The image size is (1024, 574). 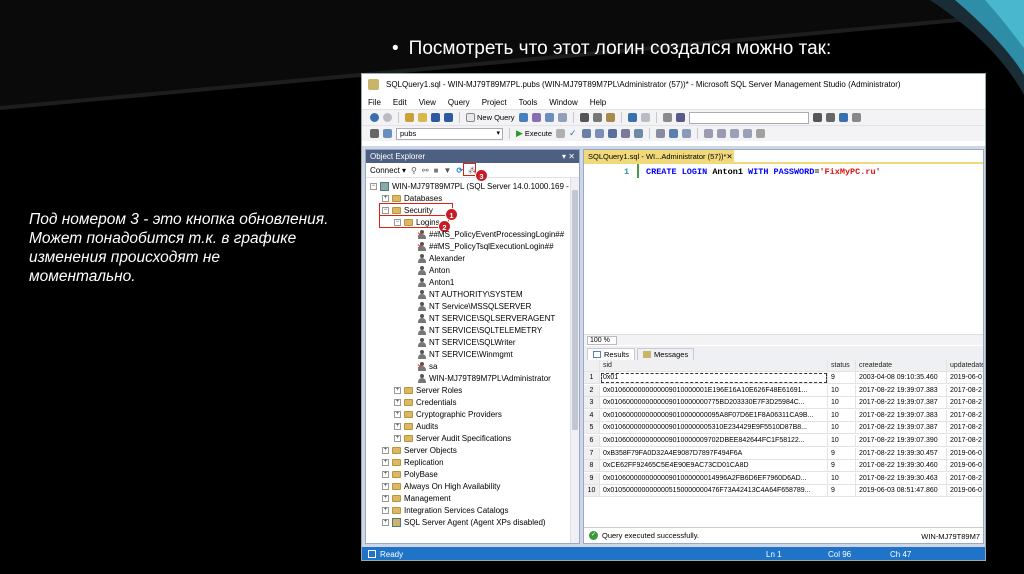 I want to click on login-item: NT SERVICE\Winmgmt, so click(x=465, y=354).